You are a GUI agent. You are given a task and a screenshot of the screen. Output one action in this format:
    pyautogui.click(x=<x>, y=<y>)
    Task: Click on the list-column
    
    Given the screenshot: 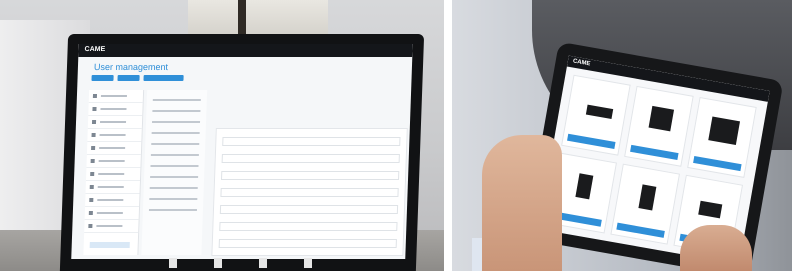 What is the action you would take?
    pyautogui.click(x=174, y=172)
    